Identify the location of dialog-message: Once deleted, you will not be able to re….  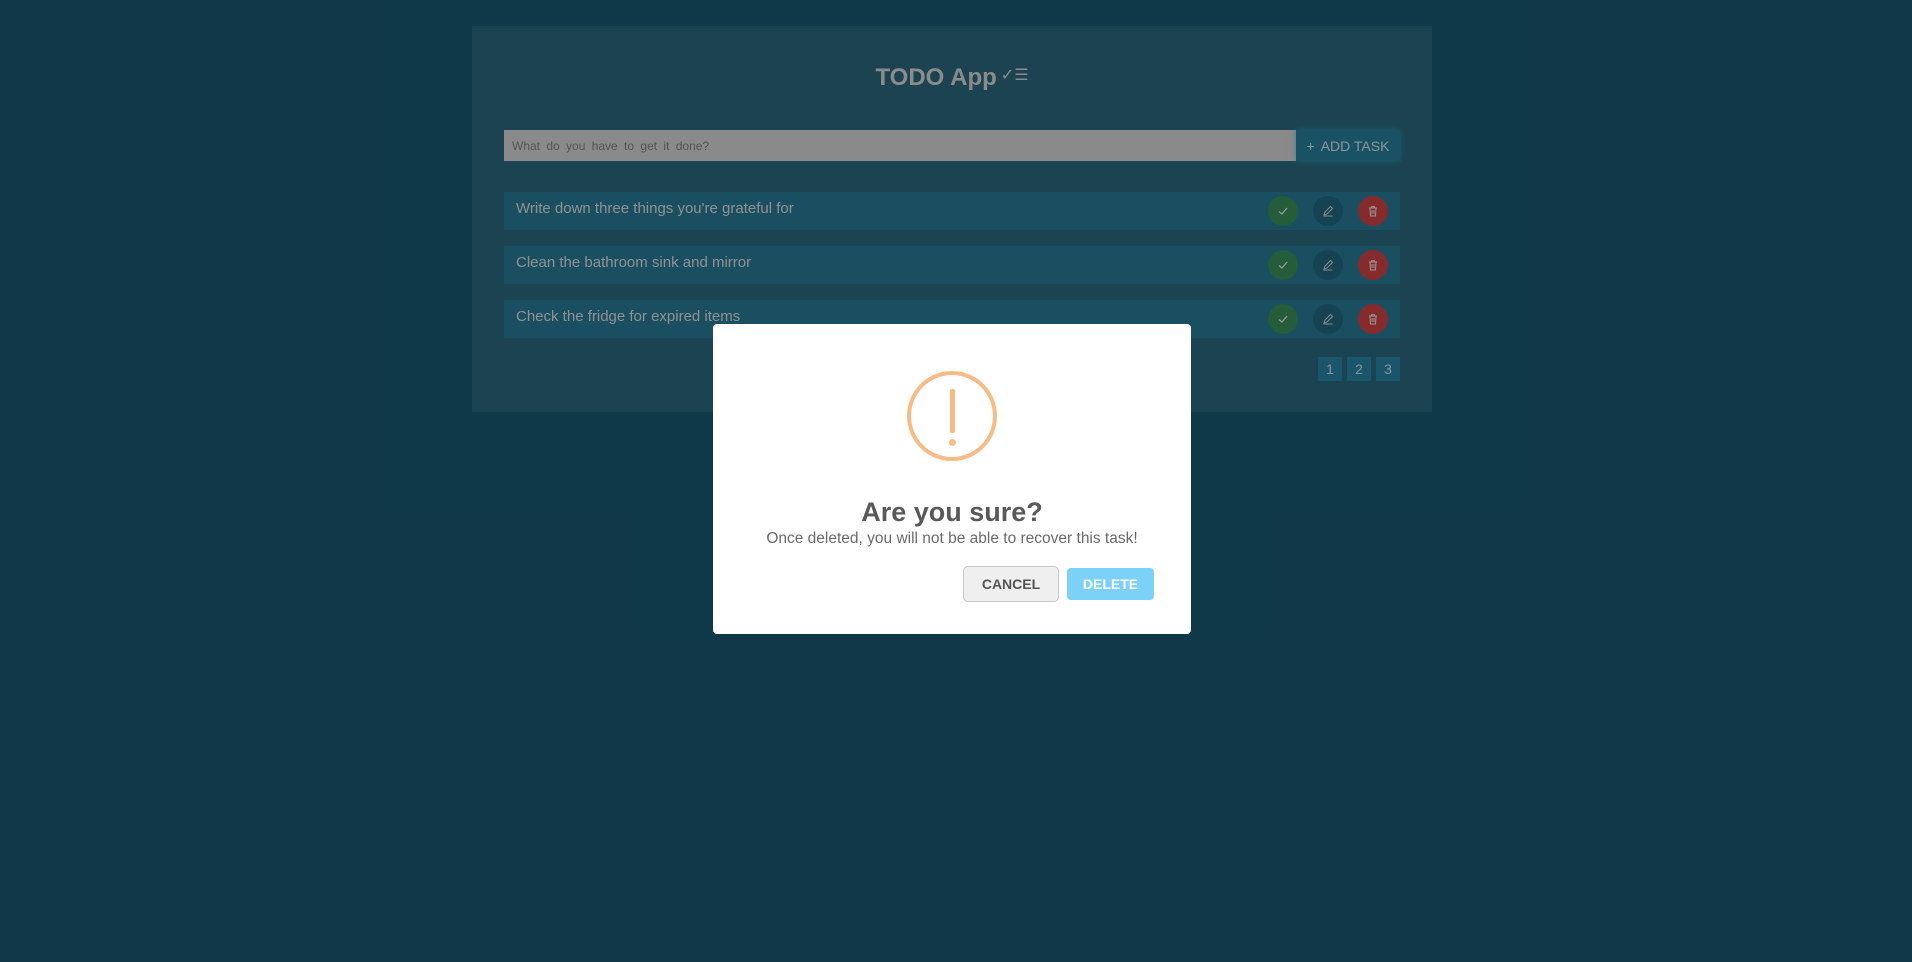
(952, 538).